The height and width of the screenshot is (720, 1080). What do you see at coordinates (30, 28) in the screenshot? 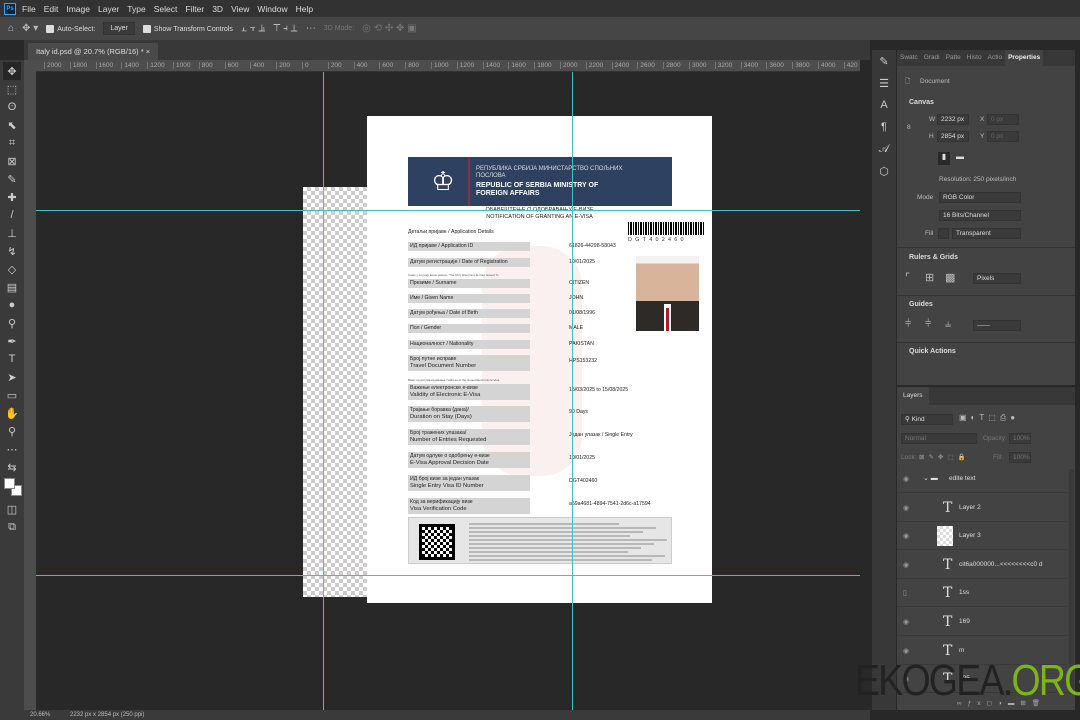
I see `move-tool-icon: ✥ ▾` at bounding box center [30, 28].